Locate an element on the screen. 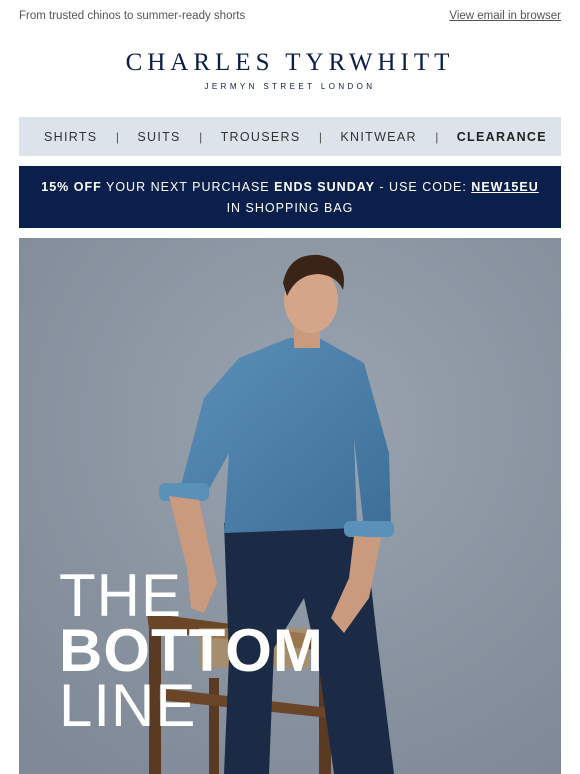 This screenshot has height=774, width=580. hero-headline: THE BOTTOM LINE is located at coordinates (191, 650).